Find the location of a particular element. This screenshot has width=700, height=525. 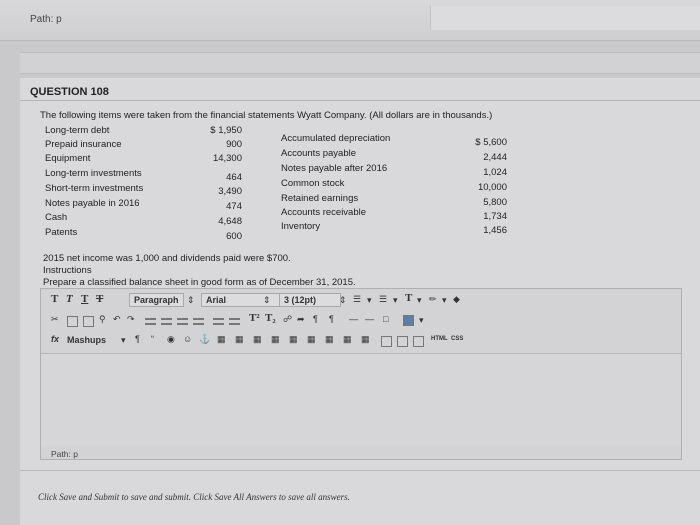

search-icon: ⚲ is located at coordinates (102, 319).